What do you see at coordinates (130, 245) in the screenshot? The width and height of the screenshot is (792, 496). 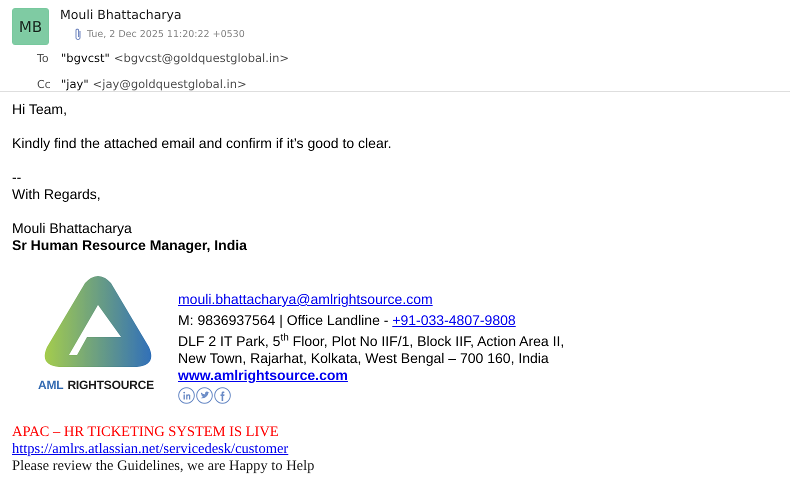 I see `signature-title: Sr Human Resource Manager, India` at bounding box center [130, 245].